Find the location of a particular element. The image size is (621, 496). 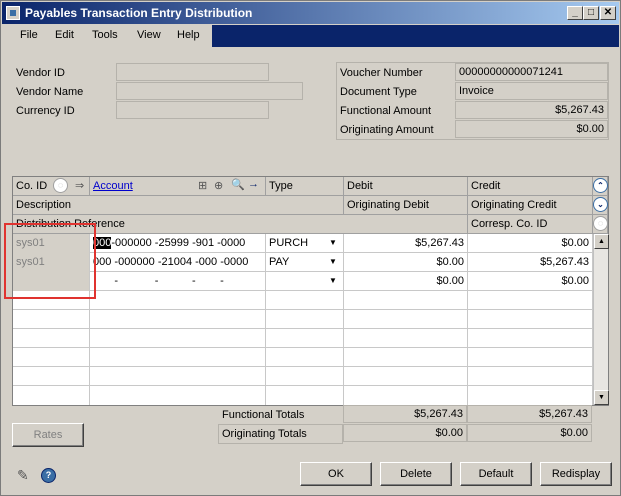

expand-down-icon: ⌄ is located at coordinates (600, 204).